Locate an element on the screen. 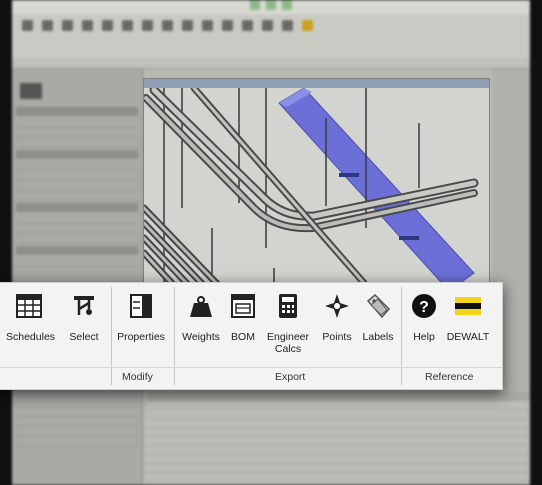 Image resolution: width=542 pixels, height=485 pixels. labels-label: Labels is located at coordinates (378, 337).